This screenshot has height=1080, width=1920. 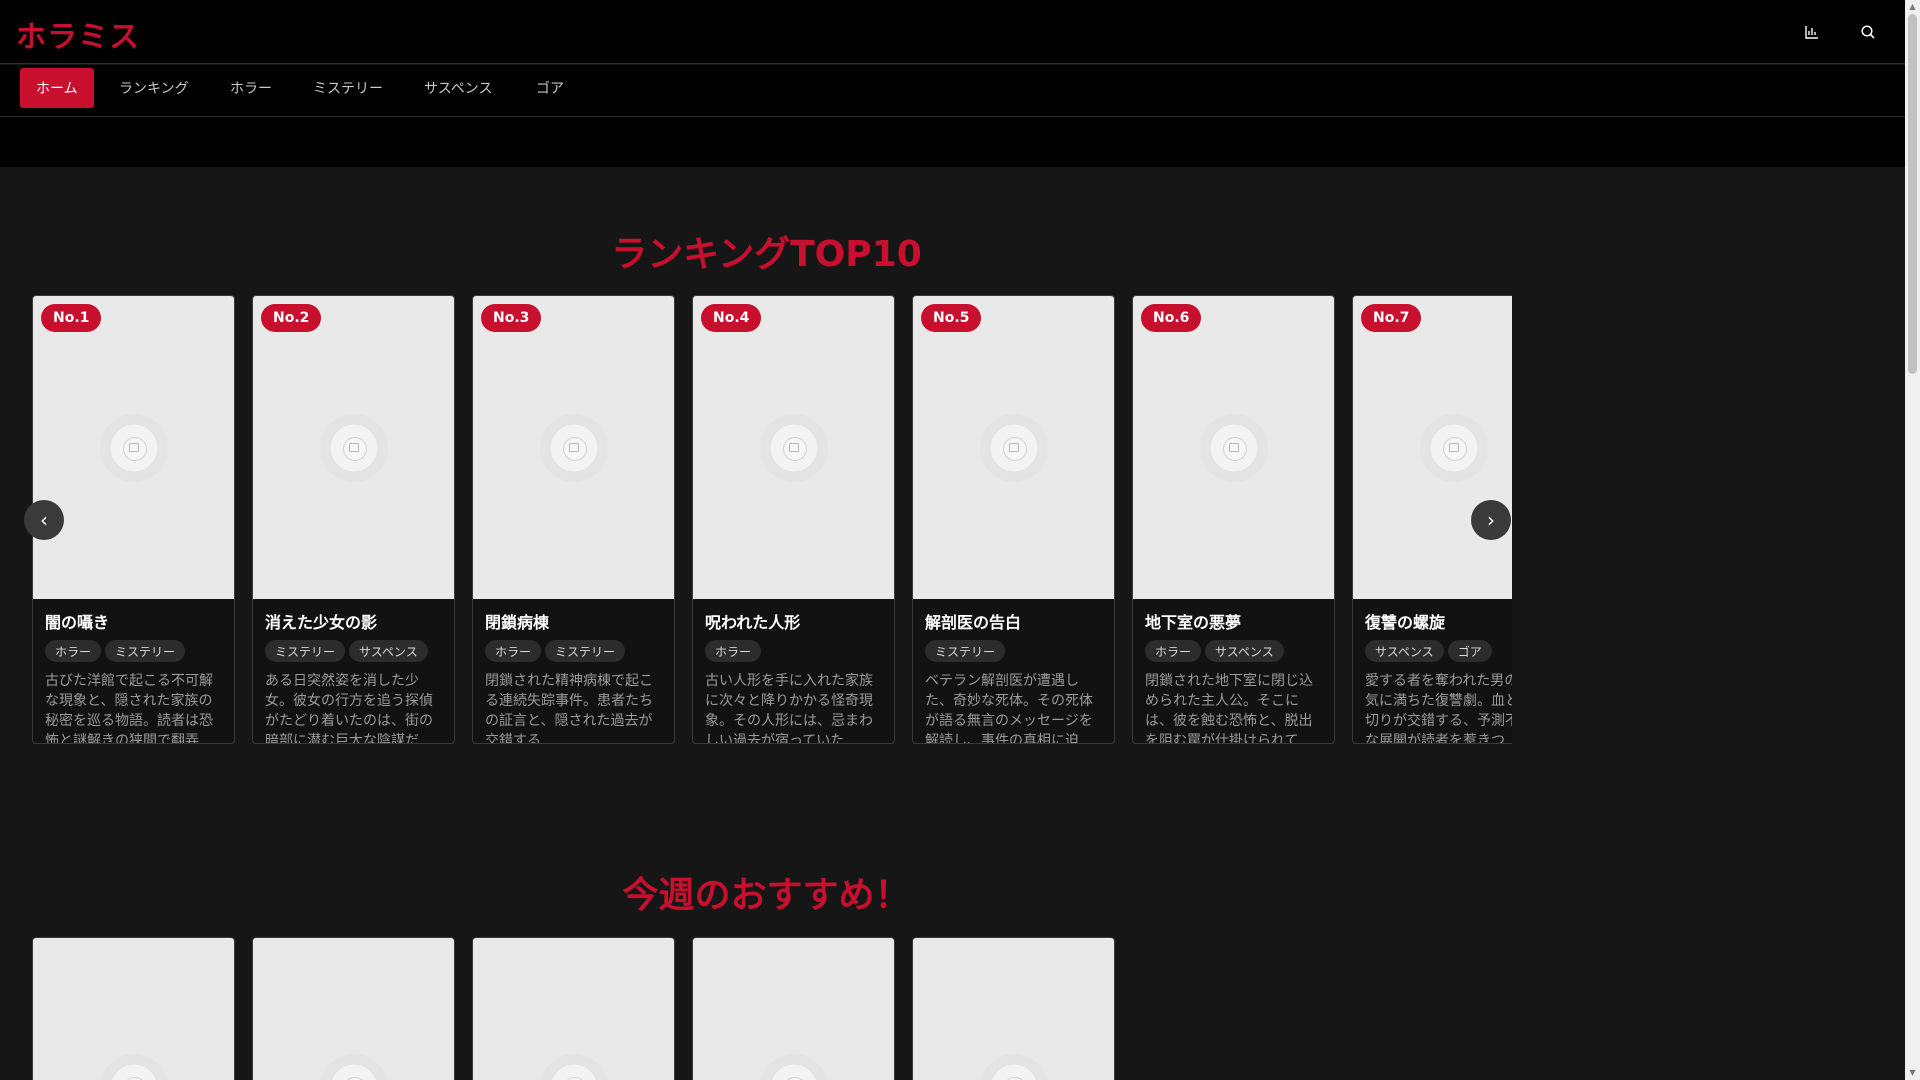 What do you see at coordinates (952, 142) in the screenshot?
I see `sub-header-bar` at bounding box center [952, 142].